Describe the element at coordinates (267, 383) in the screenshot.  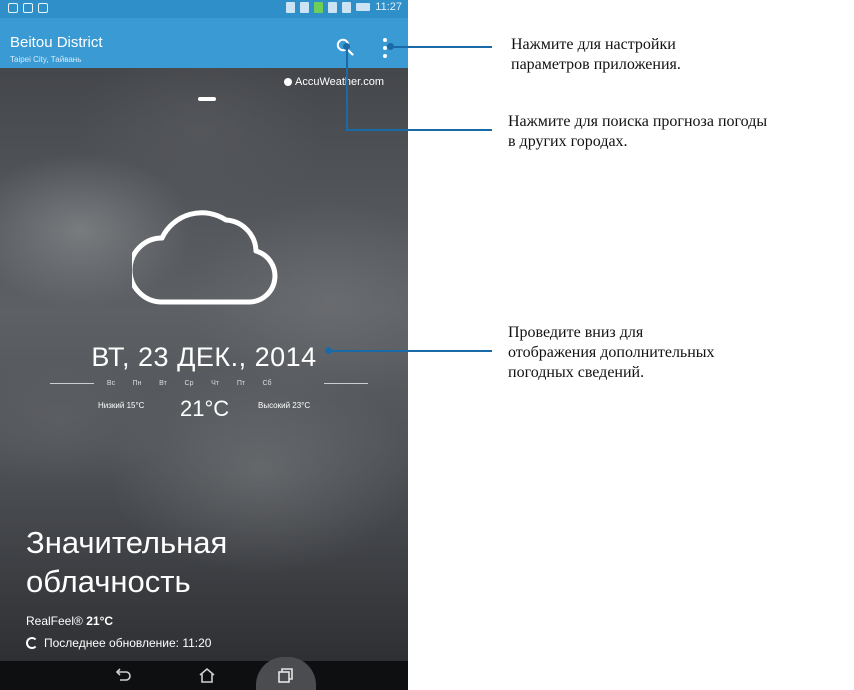
I see `weekday: Сб` at that location.